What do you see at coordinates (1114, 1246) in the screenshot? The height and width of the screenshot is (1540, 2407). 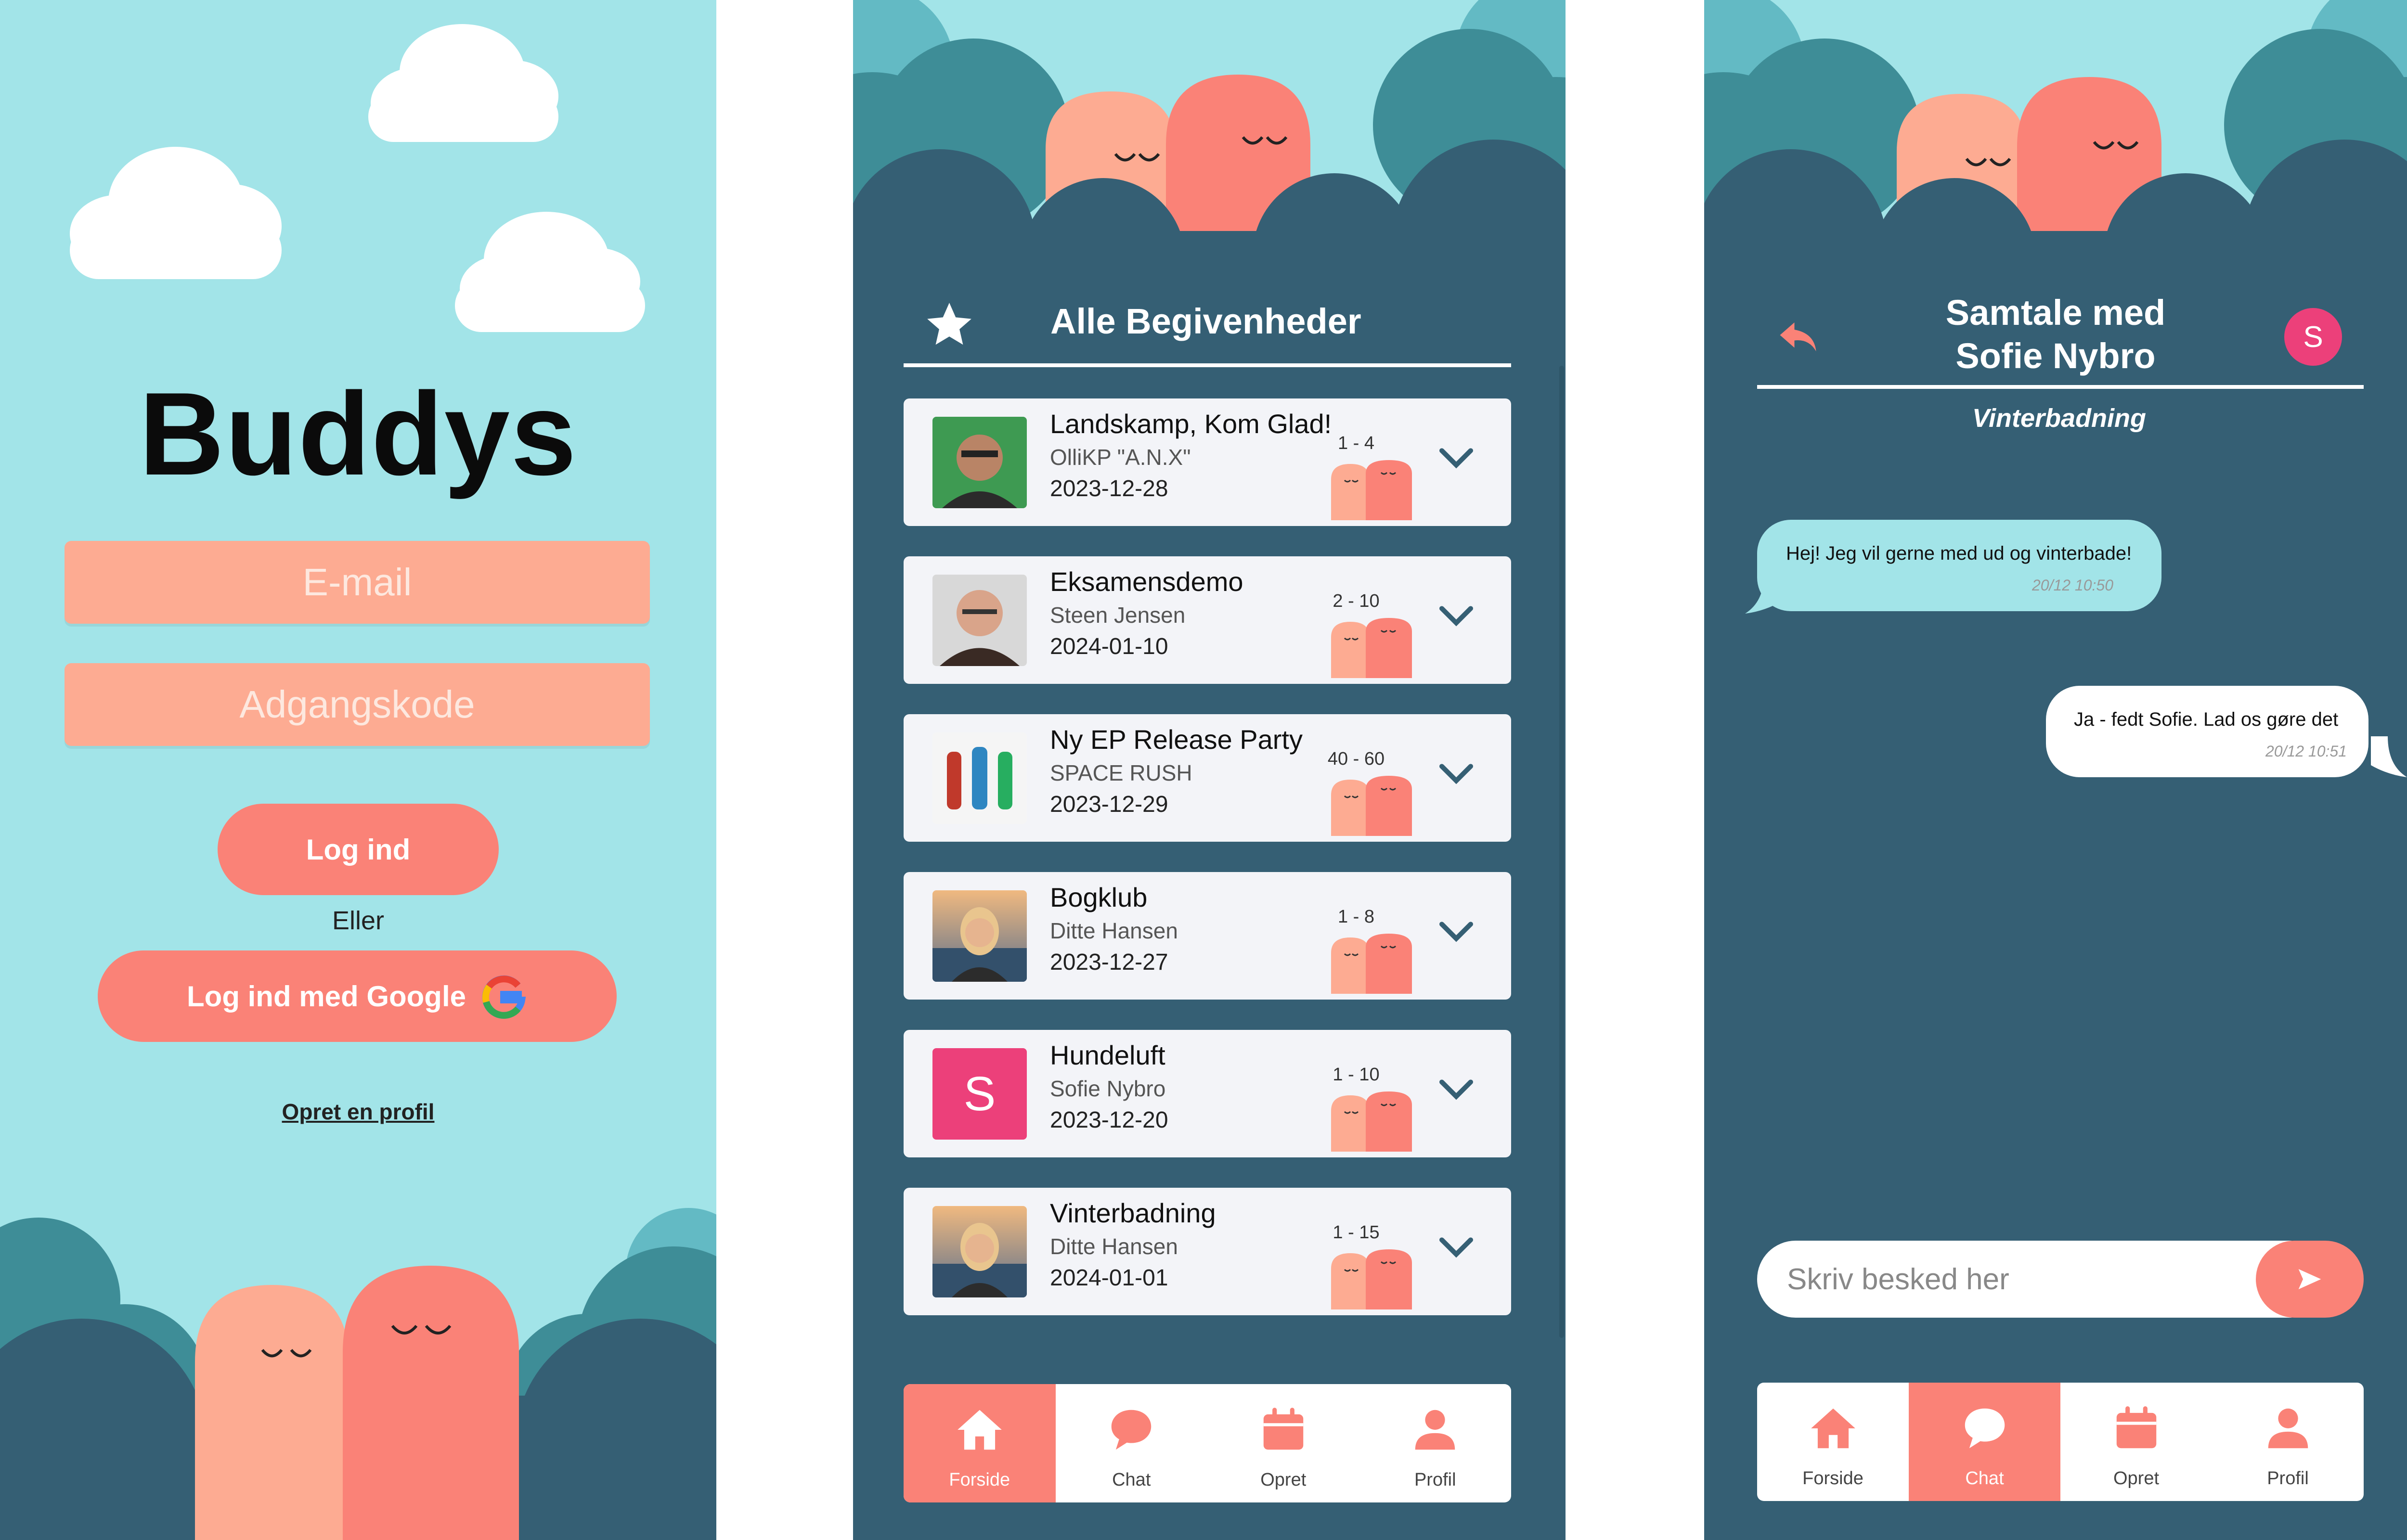 I see `event-organizer: Ditte Hansen` at bounding box center [1114, 1246].